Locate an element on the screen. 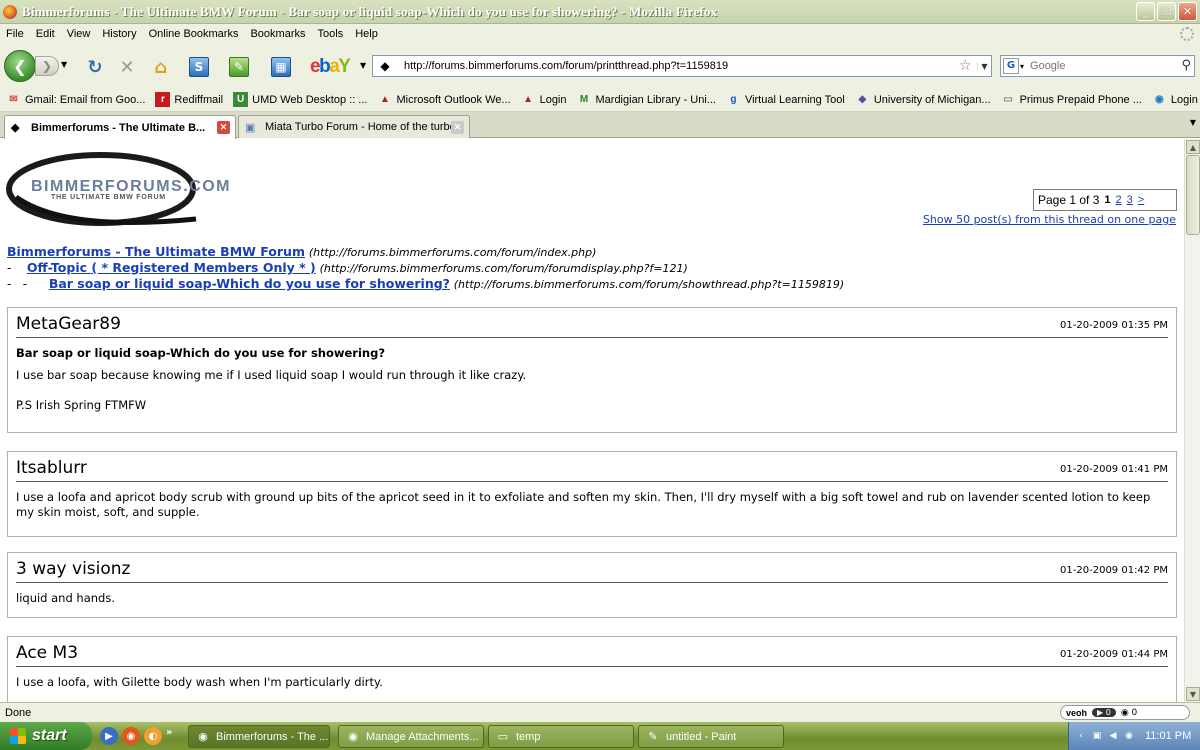 This screenshot has width=1200, height=750. taskbar-item-paint: ✎ untitled - Paint is located at coordinates (711, 736).